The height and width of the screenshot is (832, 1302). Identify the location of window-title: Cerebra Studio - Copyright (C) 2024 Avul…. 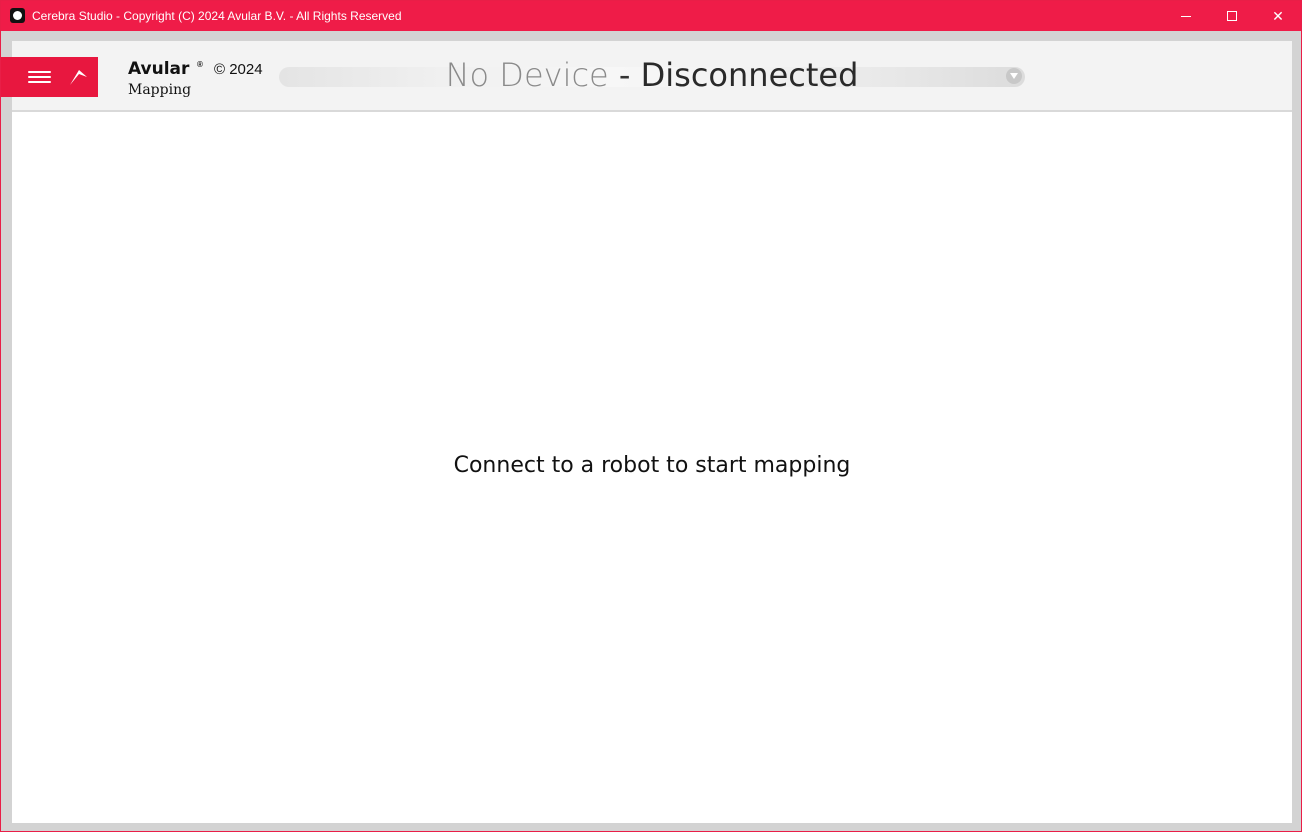
(217, 16).